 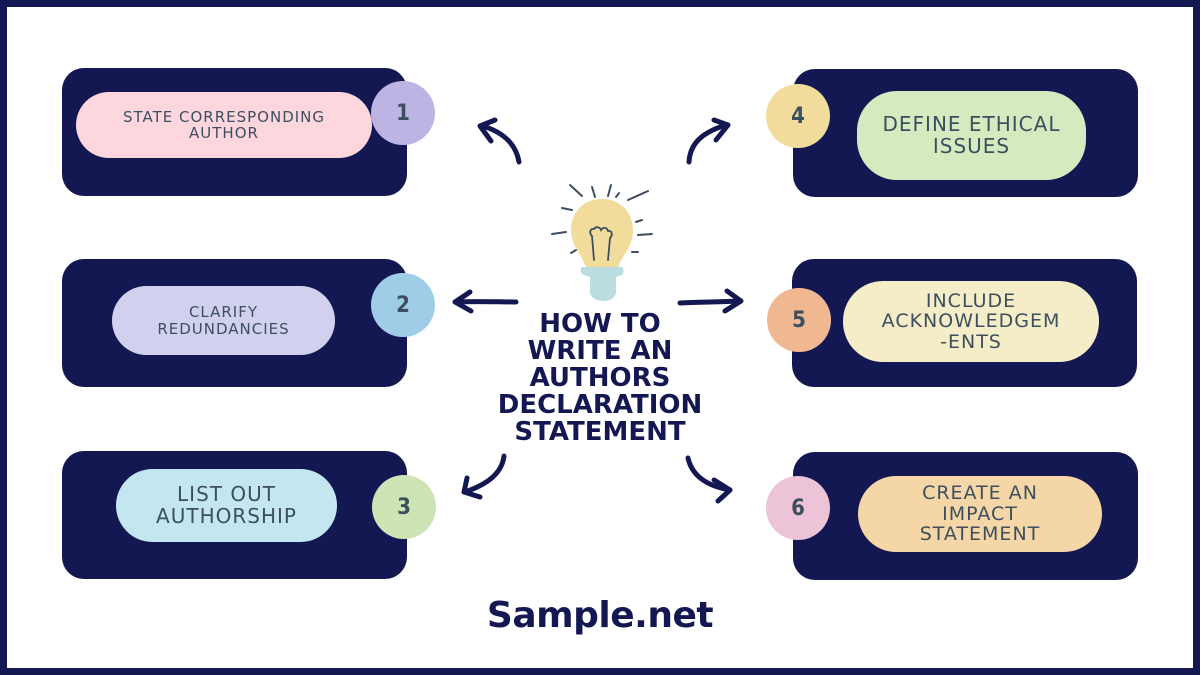 What do you see at coordinates (602, 284) in the screenshot?
I see `bulb-base` at bounding box center [602, 284].